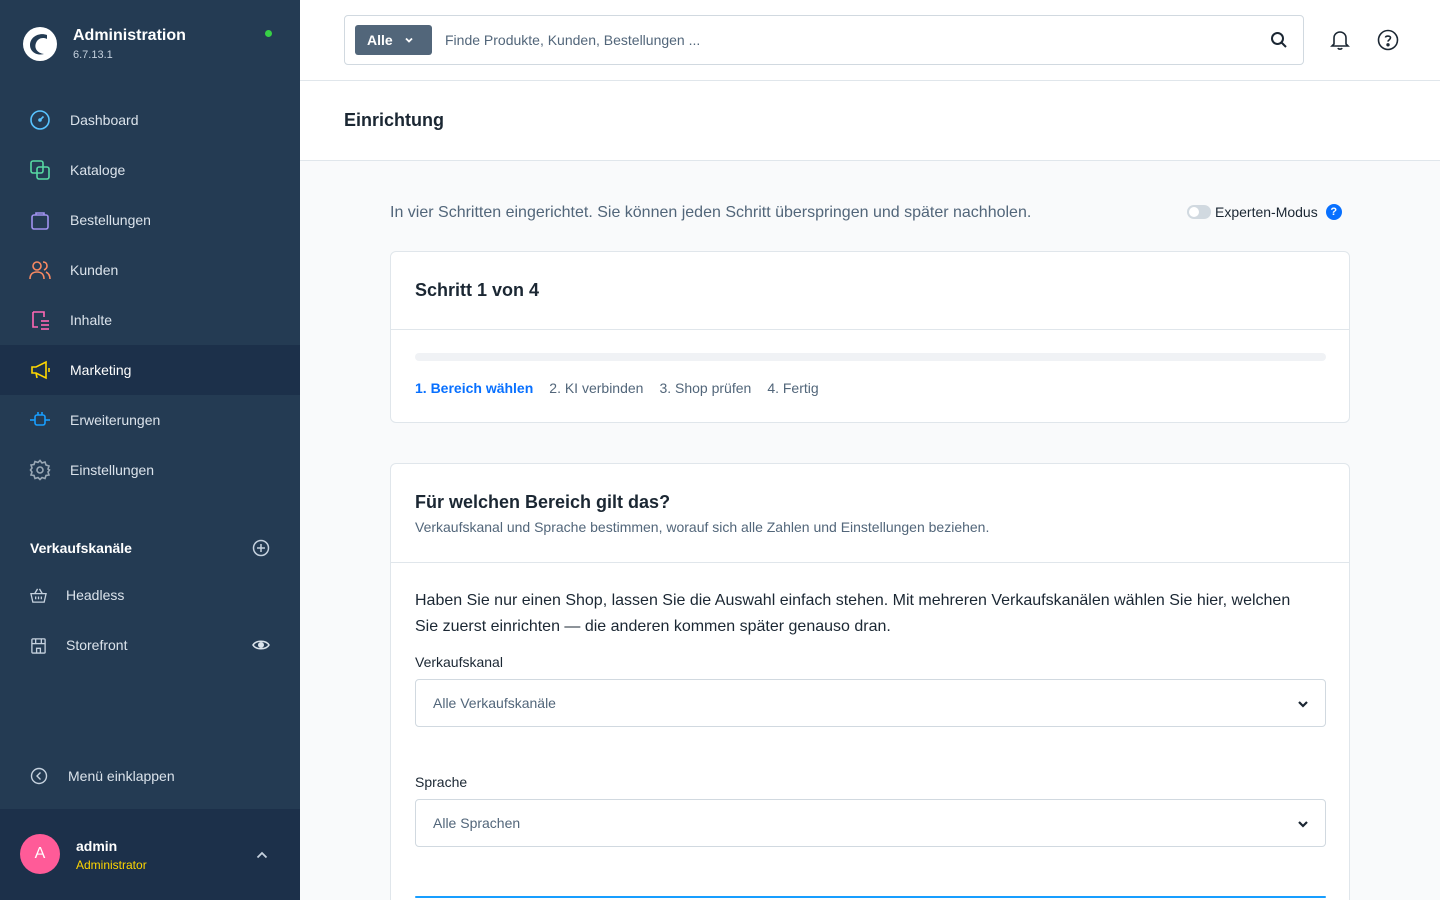  Describe the element at coordinates (870, 357) in the screenshot. I see `wizard-progress-bar` at that location.